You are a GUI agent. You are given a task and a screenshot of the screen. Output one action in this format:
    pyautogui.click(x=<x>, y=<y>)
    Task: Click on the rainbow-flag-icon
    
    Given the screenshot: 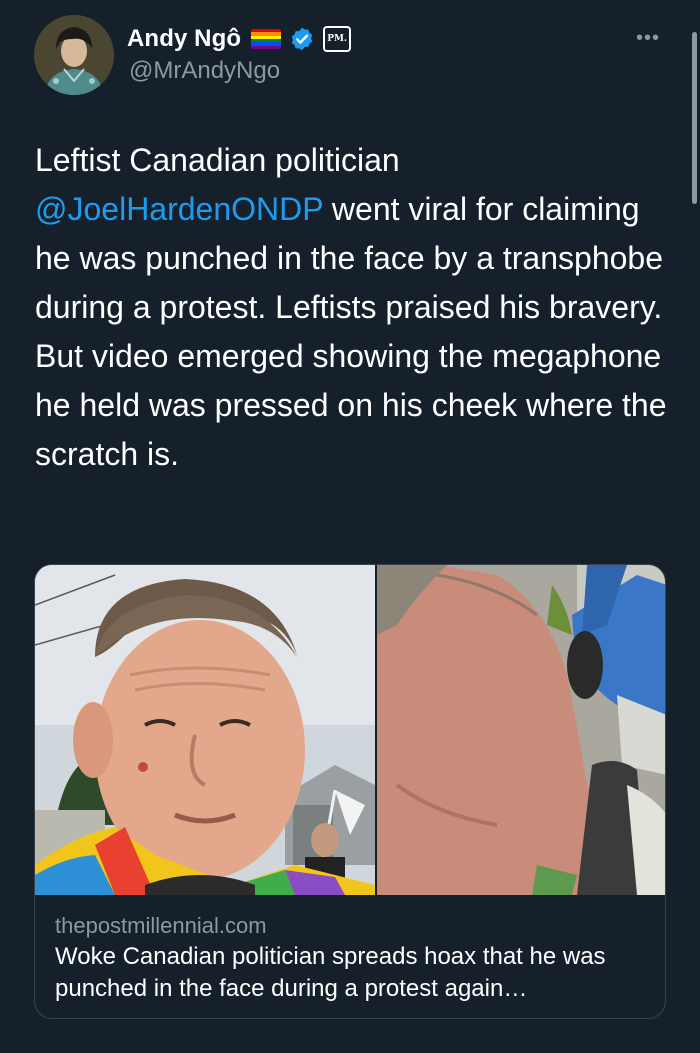 What is the action you would take?
    pyautogui.click(x=266, y=39)
    